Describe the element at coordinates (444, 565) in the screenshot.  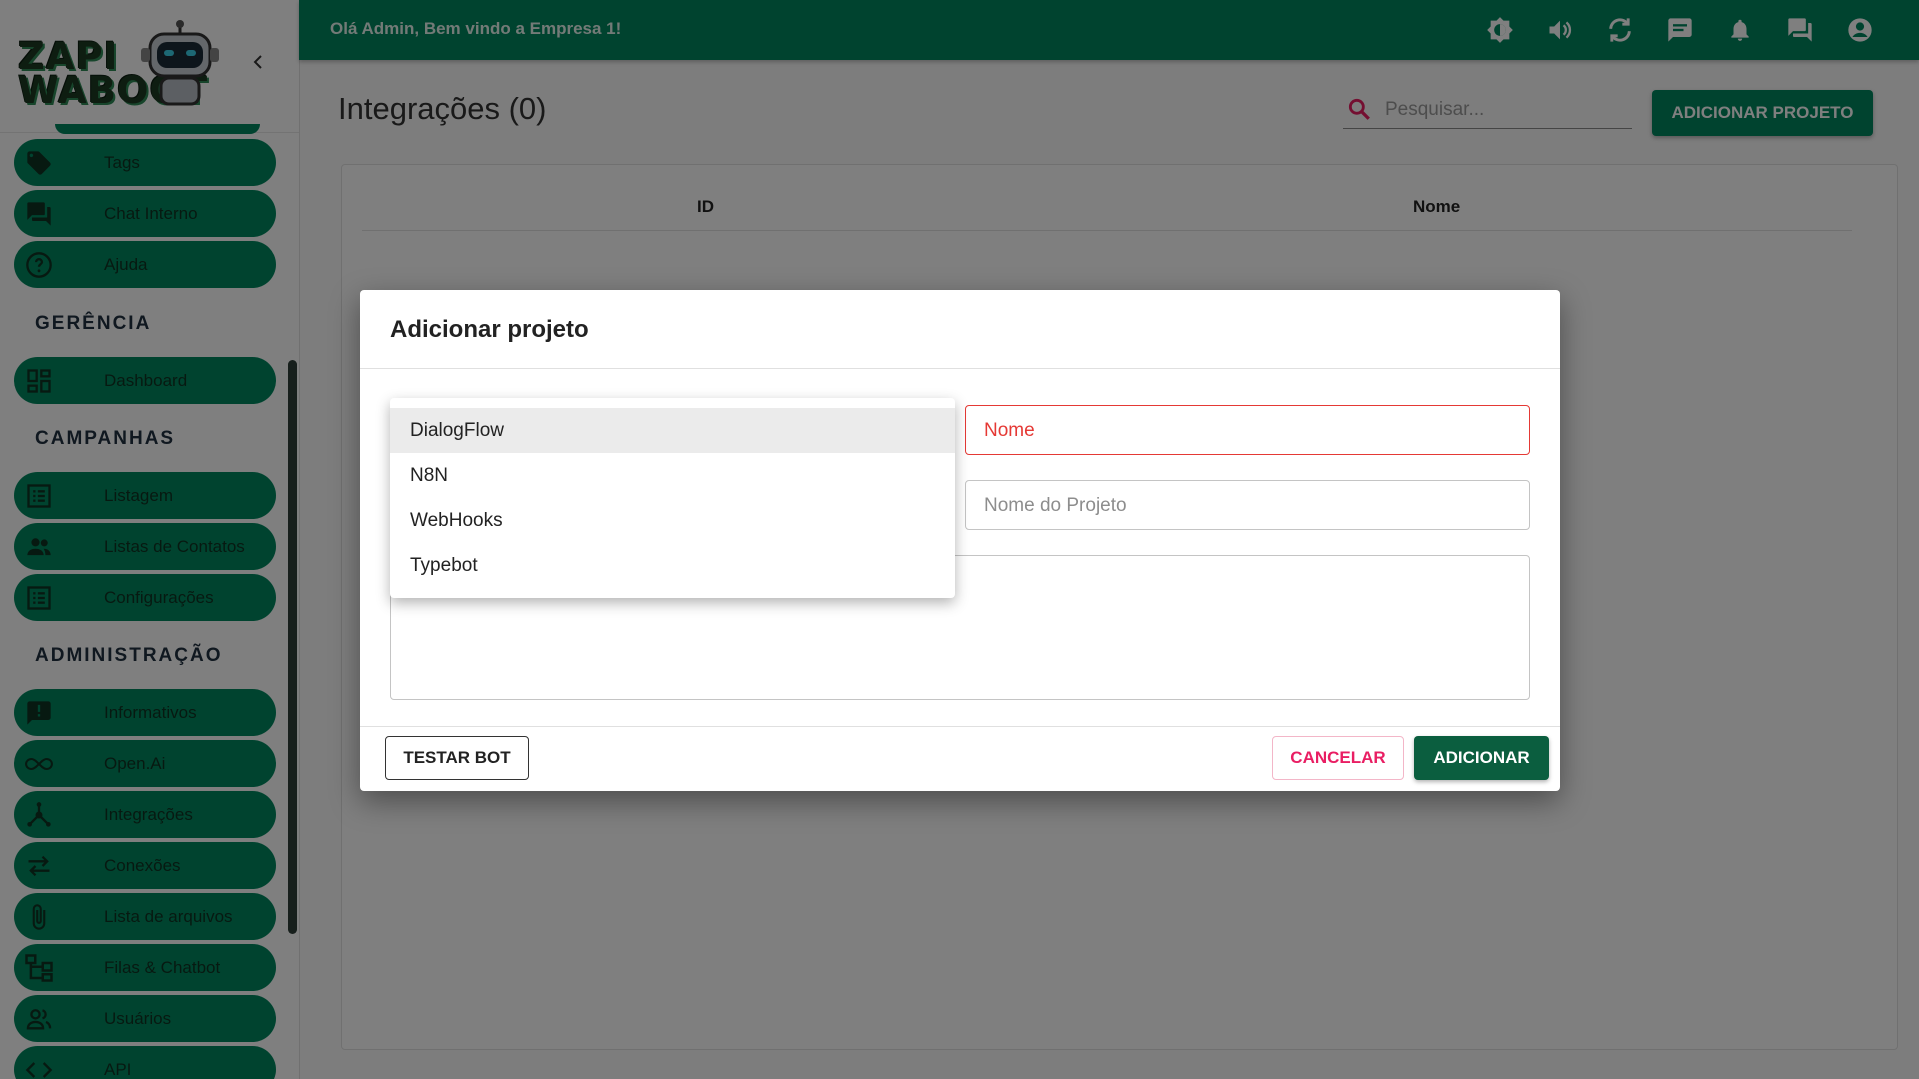
I see `option-label: Typebot` at that location.